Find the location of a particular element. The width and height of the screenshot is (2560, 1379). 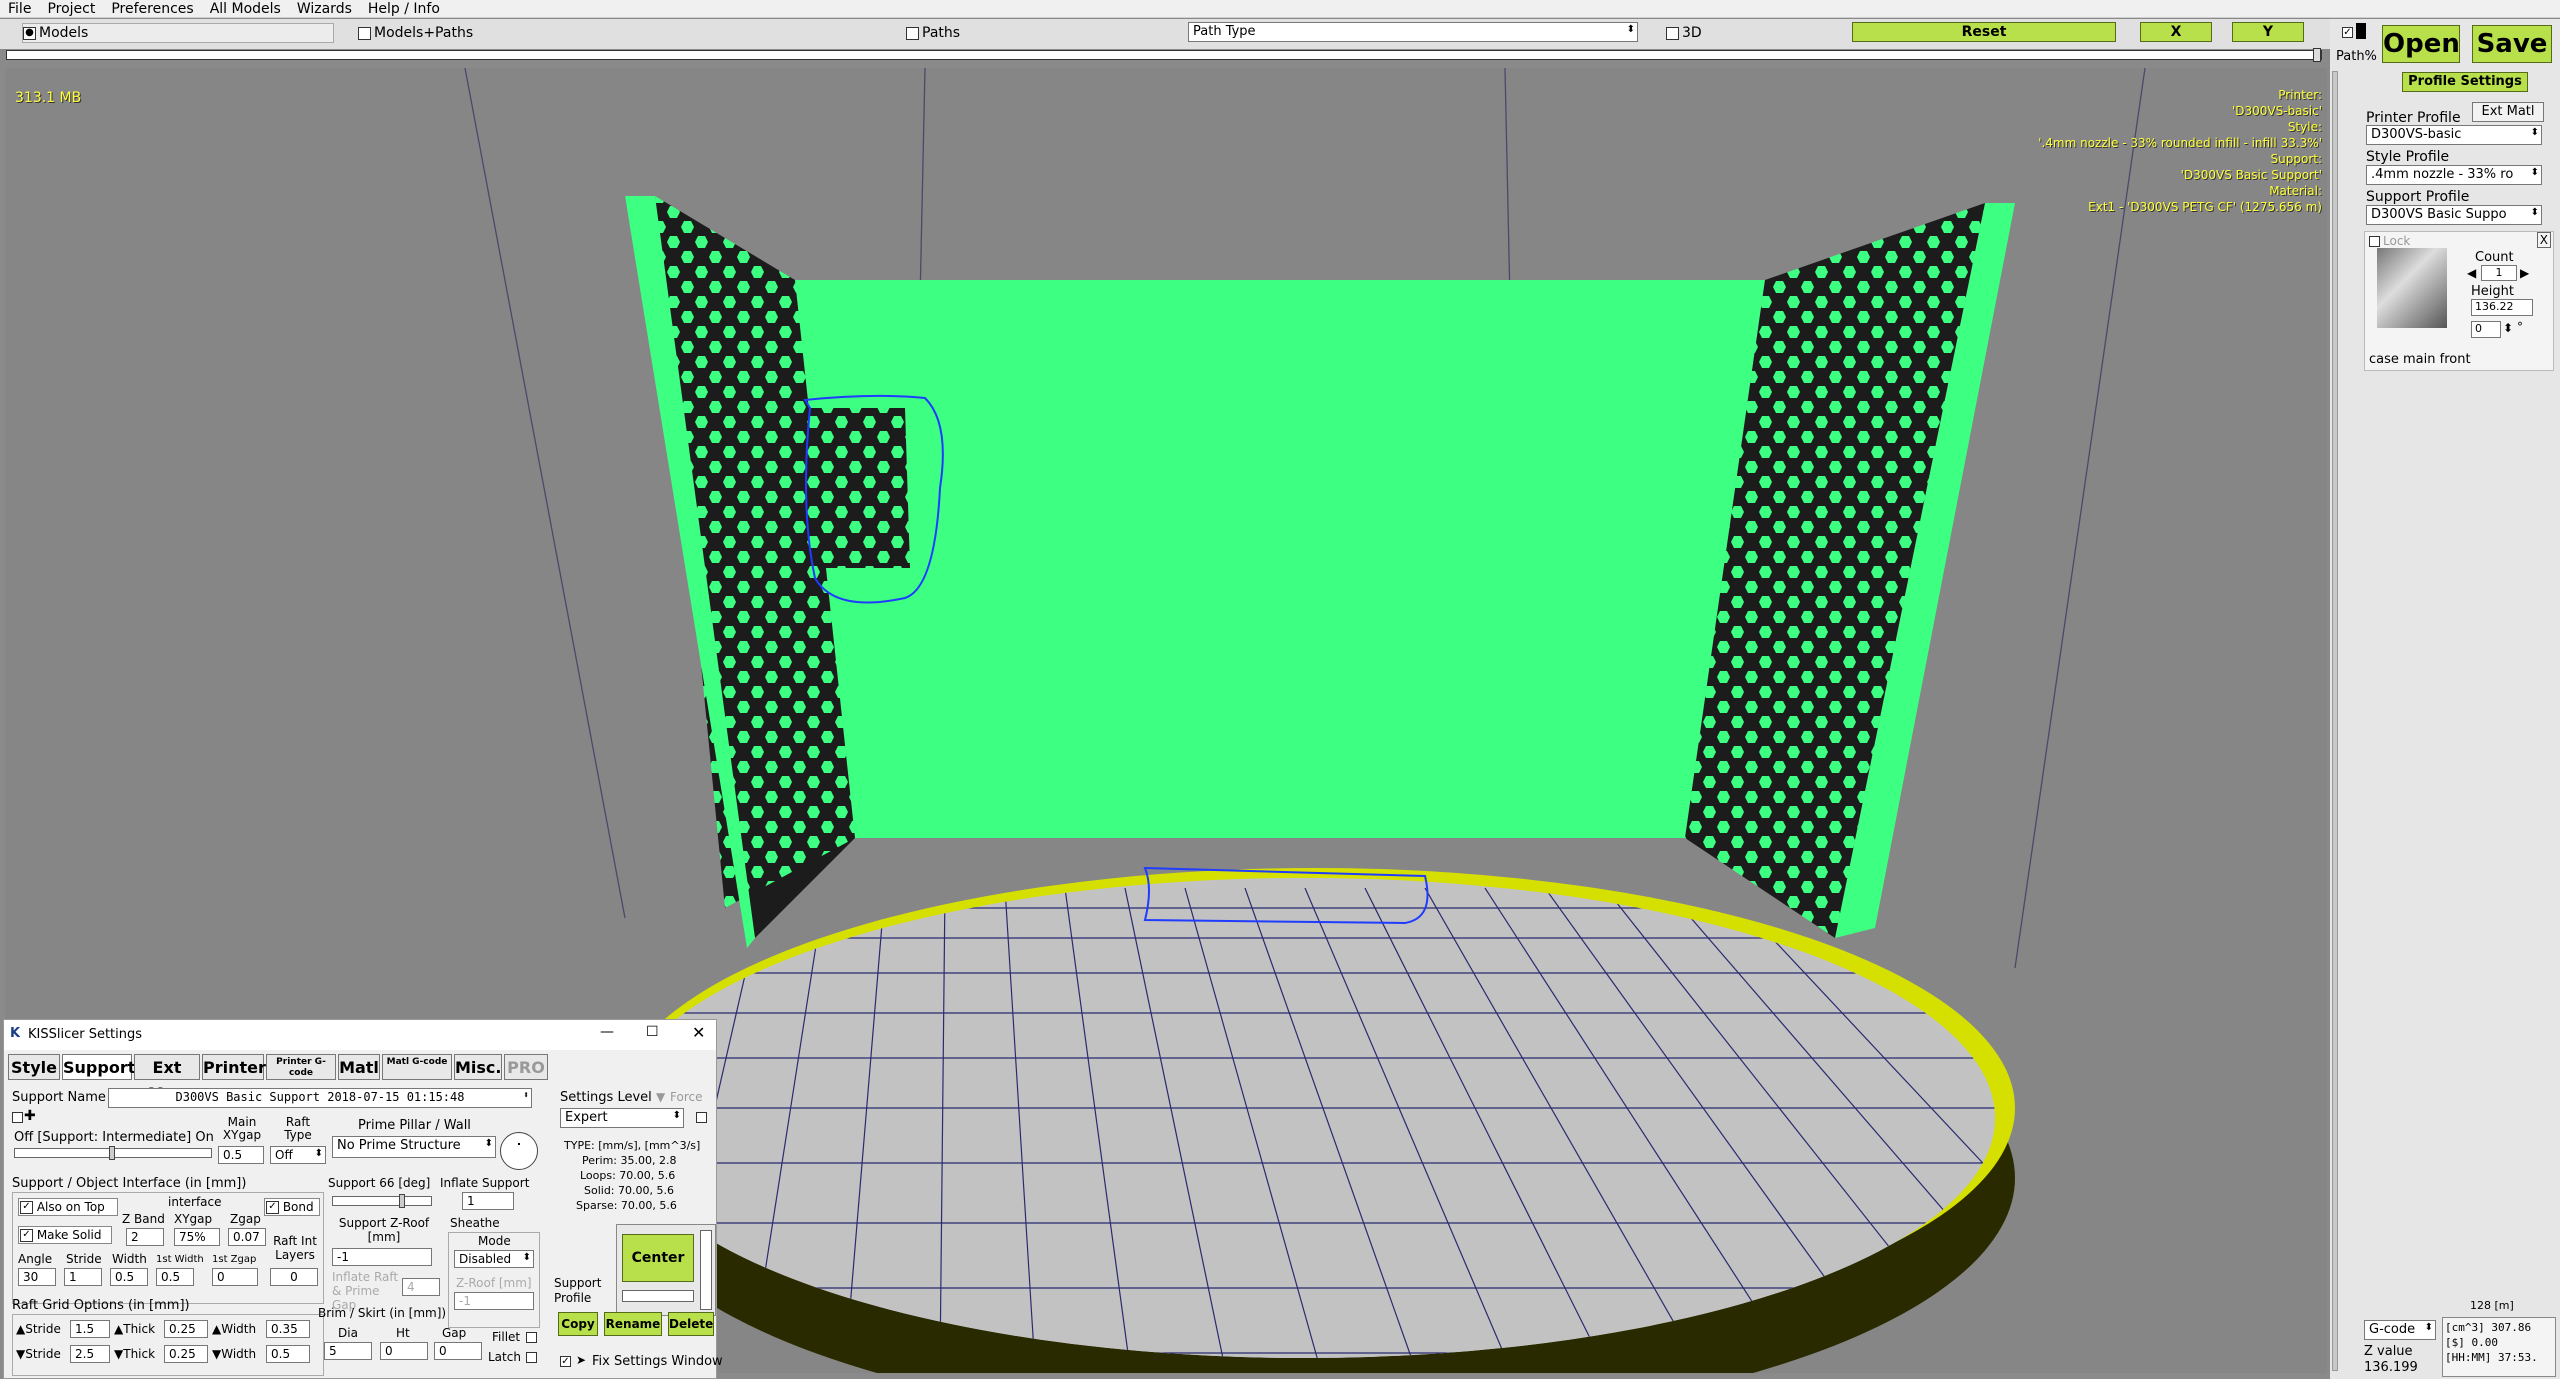

tab-misc: Misc. is located at coordinates (478, 1067).